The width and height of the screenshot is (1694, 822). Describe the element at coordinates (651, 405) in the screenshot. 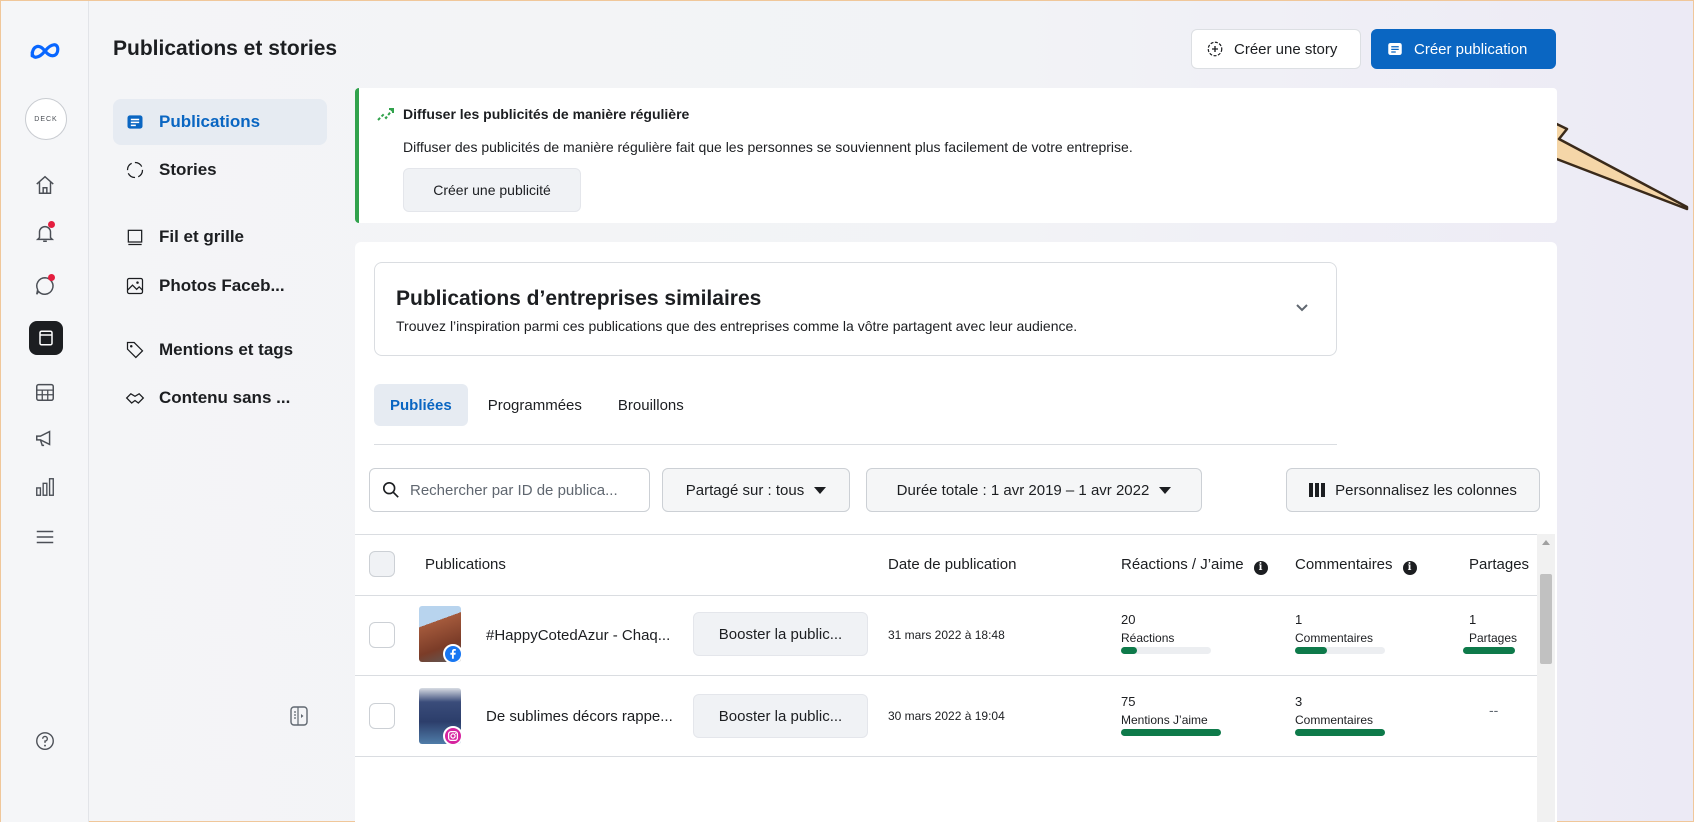

I see `tab-drafts: Brouillons` at that location.